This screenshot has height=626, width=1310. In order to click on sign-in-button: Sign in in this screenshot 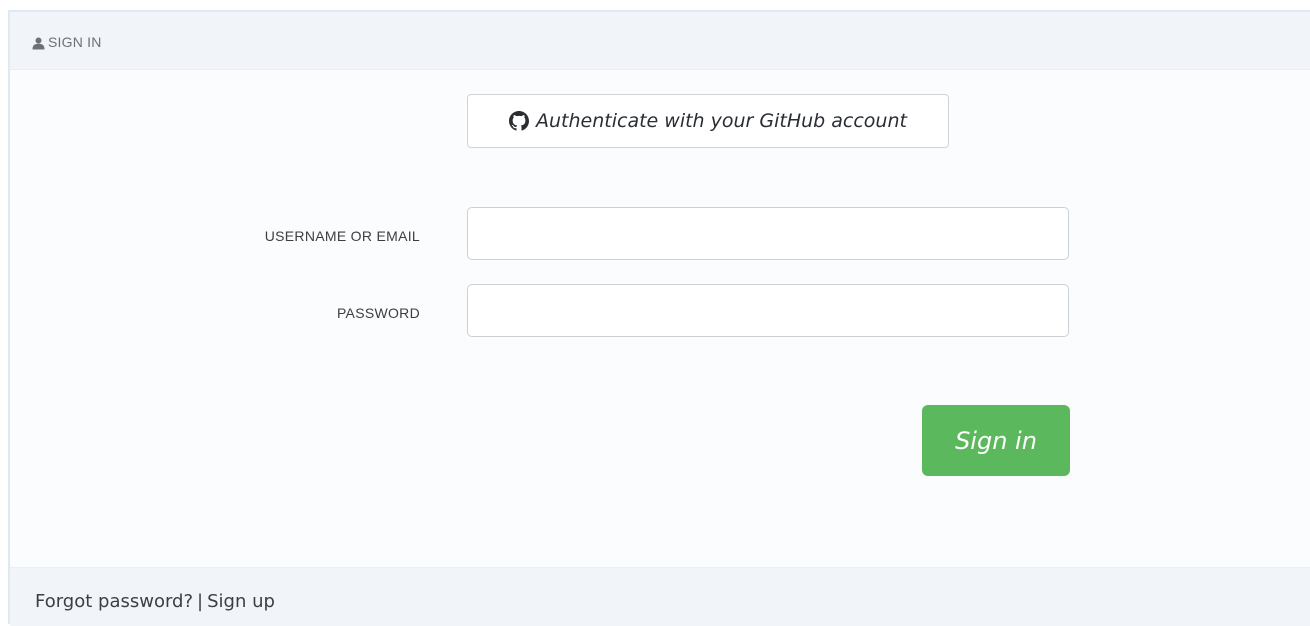, I will do `click(996, 440)`.